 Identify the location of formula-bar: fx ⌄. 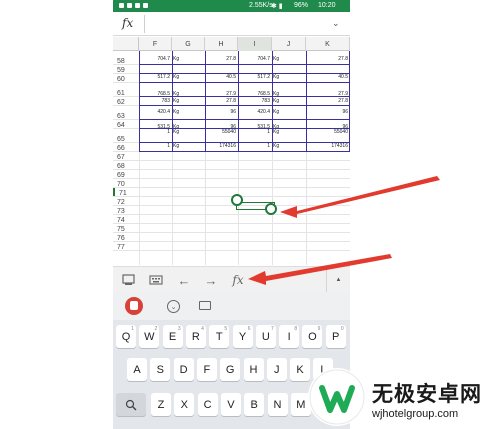
(231, 24).